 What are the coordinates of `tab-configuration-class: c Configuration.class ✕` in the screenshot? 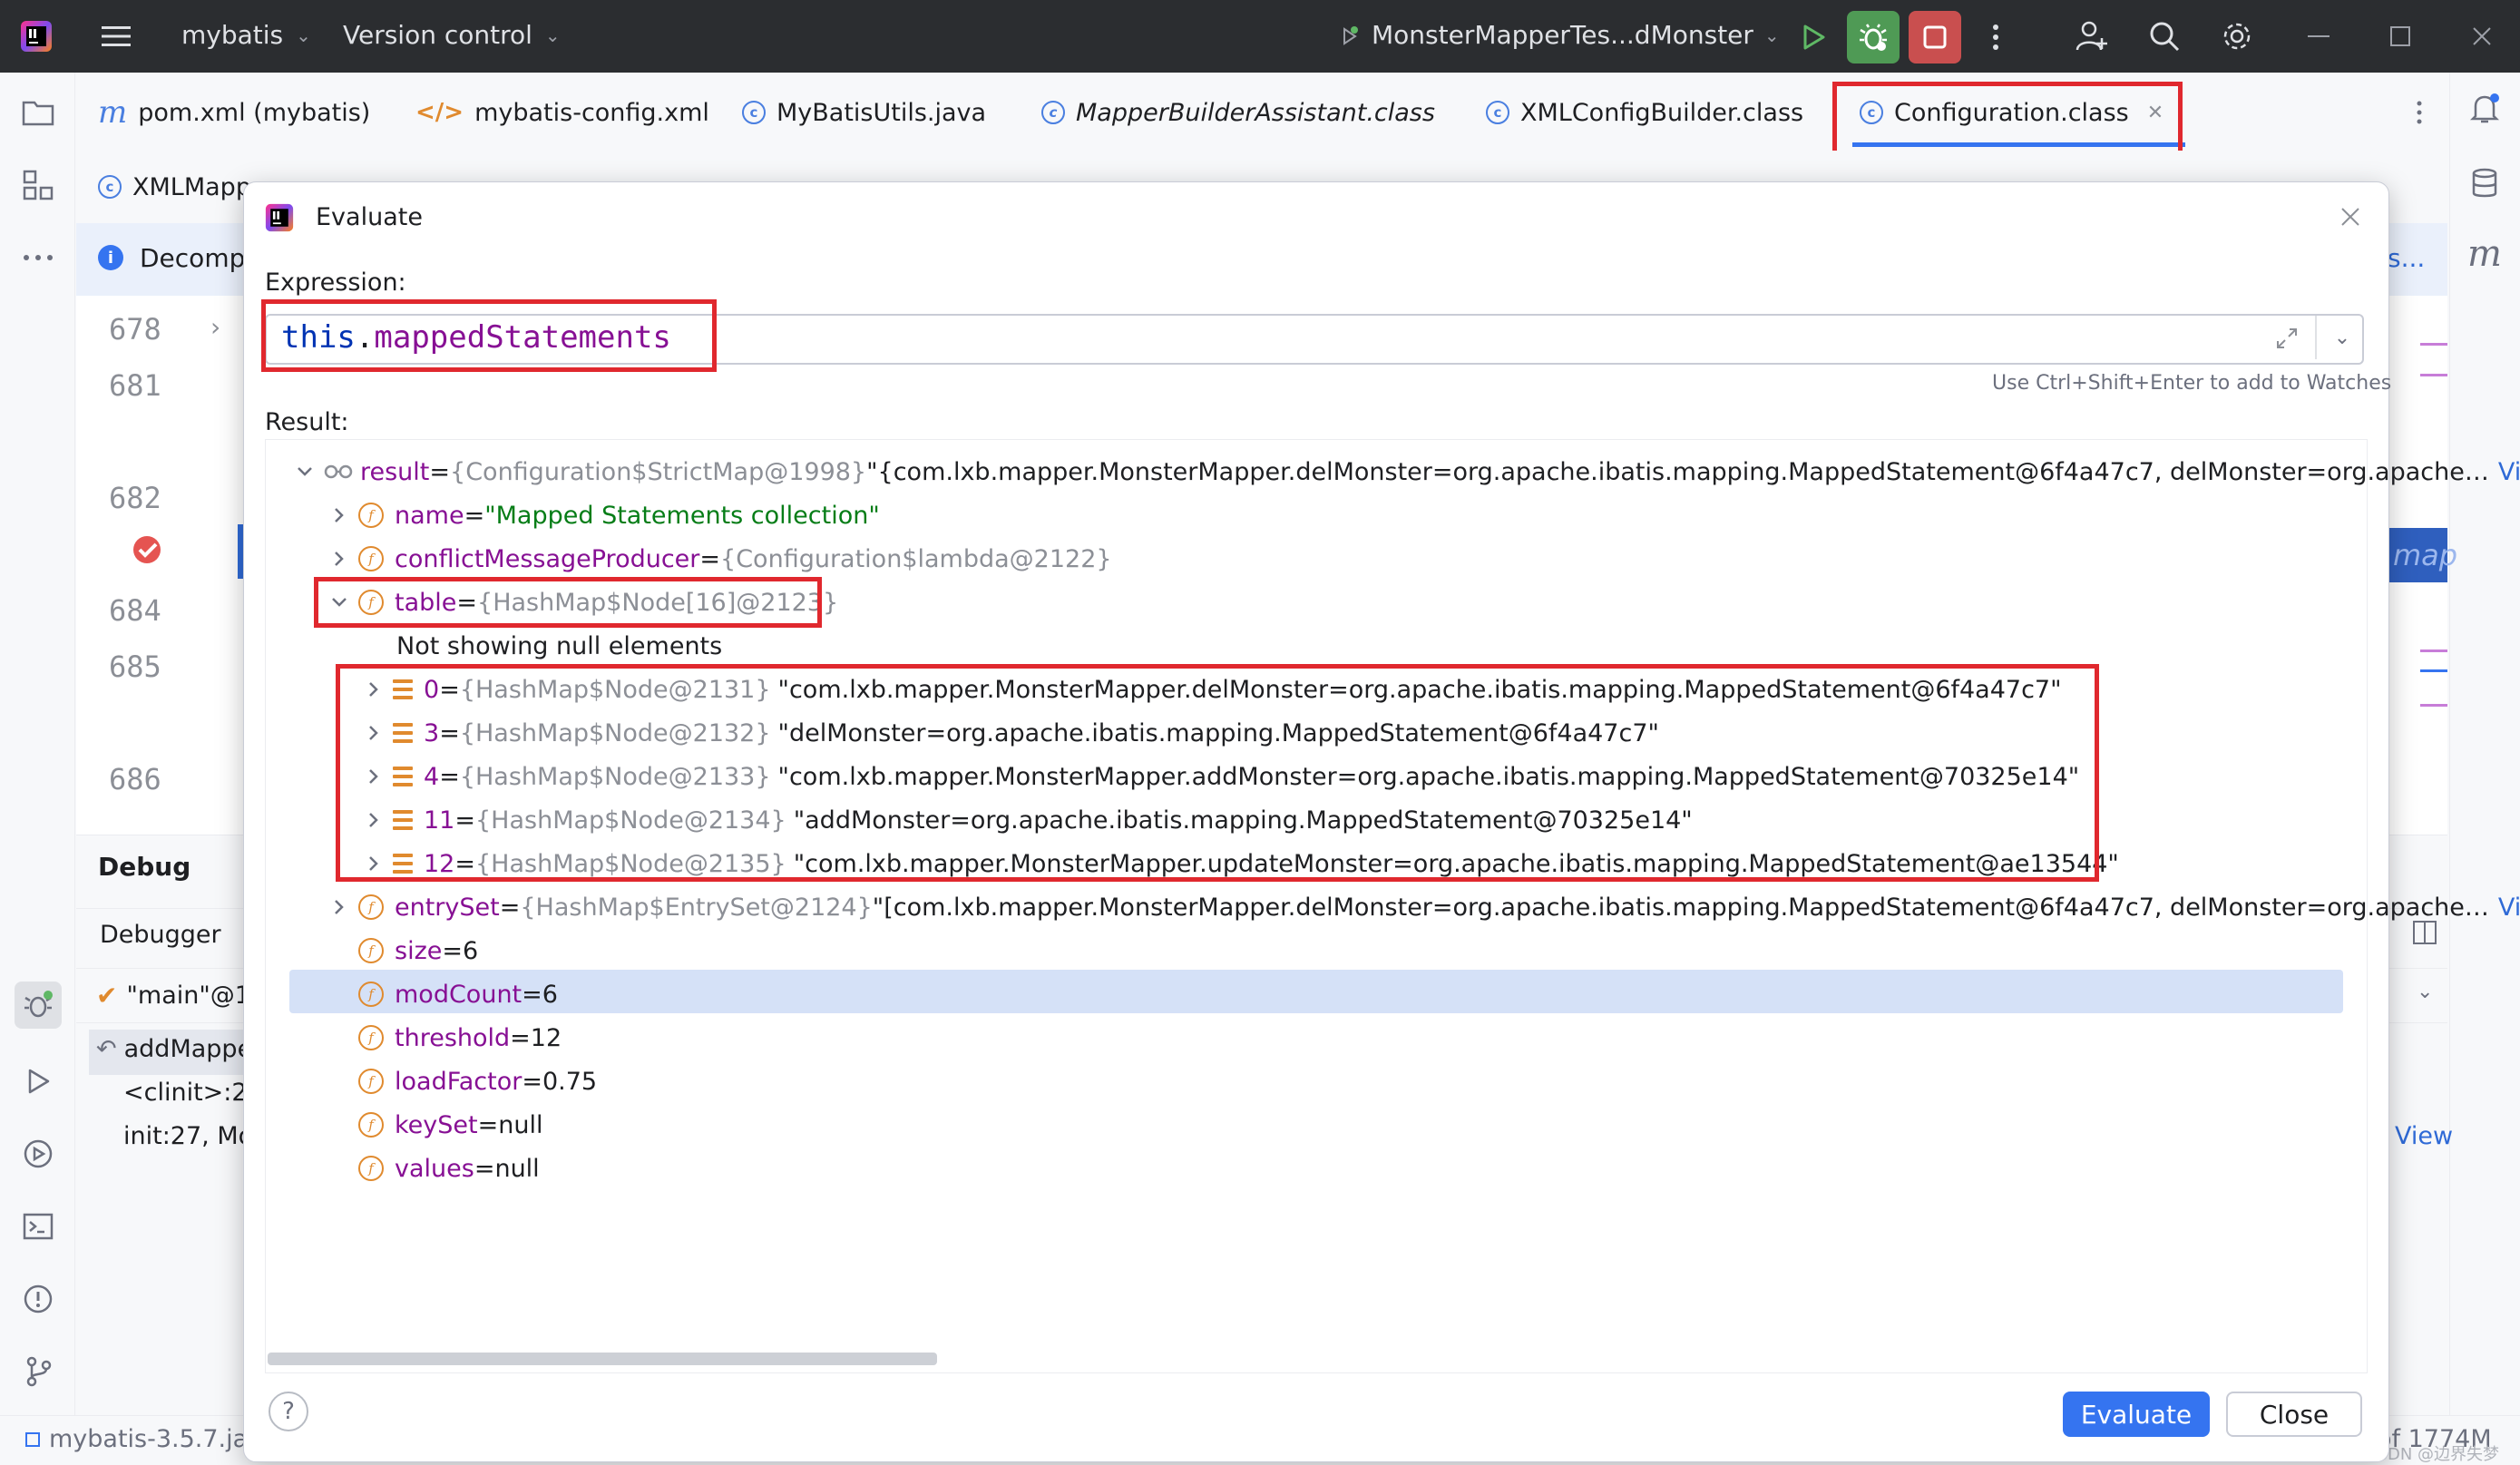 It's located at (2019, 112).